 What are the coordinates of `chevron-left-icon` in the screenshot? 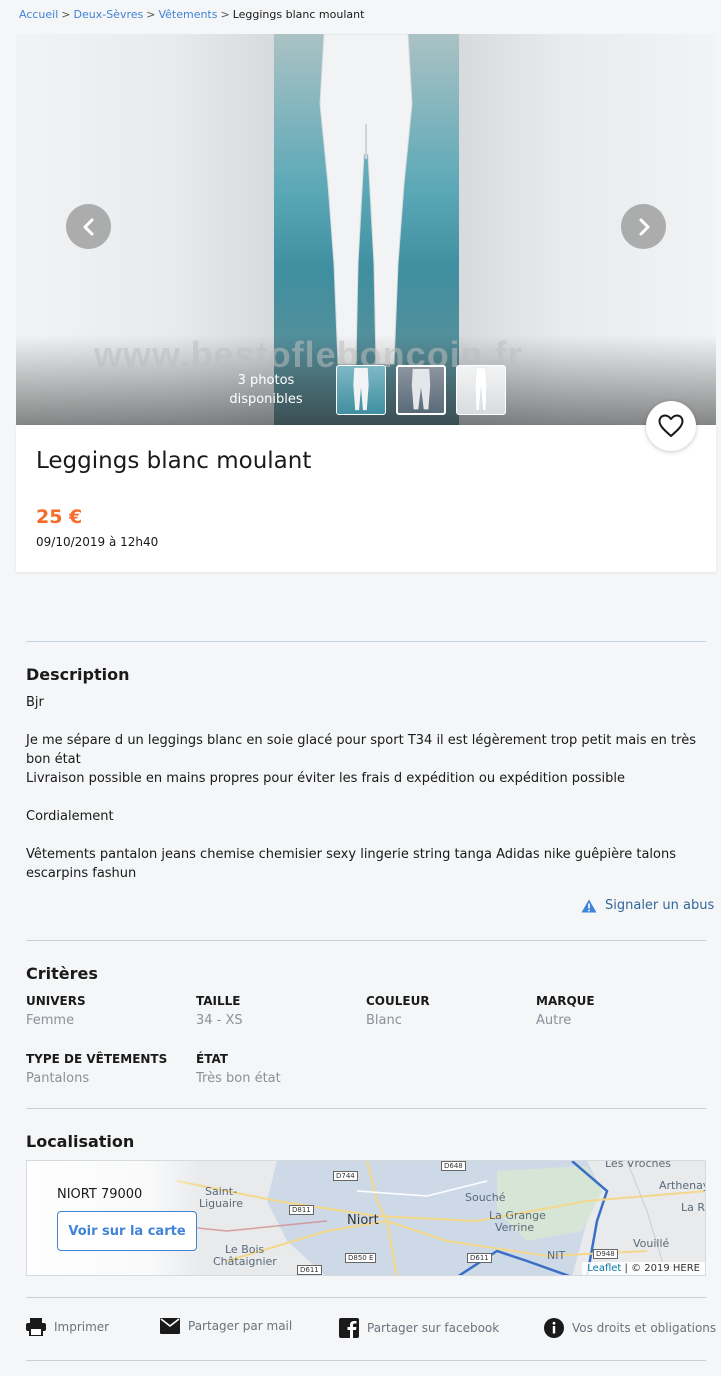 It's located at (88, 226).